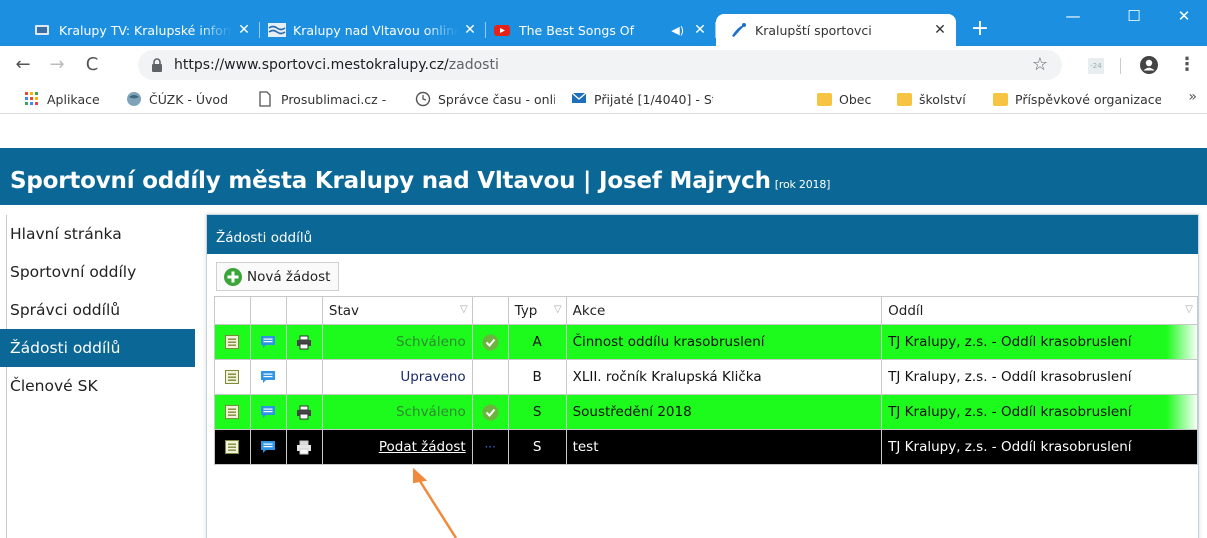  I want to click on bookmark-cuzk: ČÚZK - Úvod, so click(177, 99).